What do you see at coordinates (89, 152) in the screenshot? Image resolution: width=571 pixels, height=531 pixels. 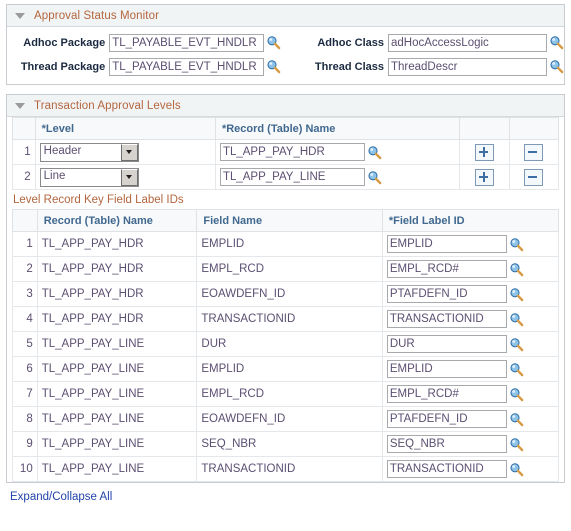 I see `level-select: Header` at bounding box center [89, 152].